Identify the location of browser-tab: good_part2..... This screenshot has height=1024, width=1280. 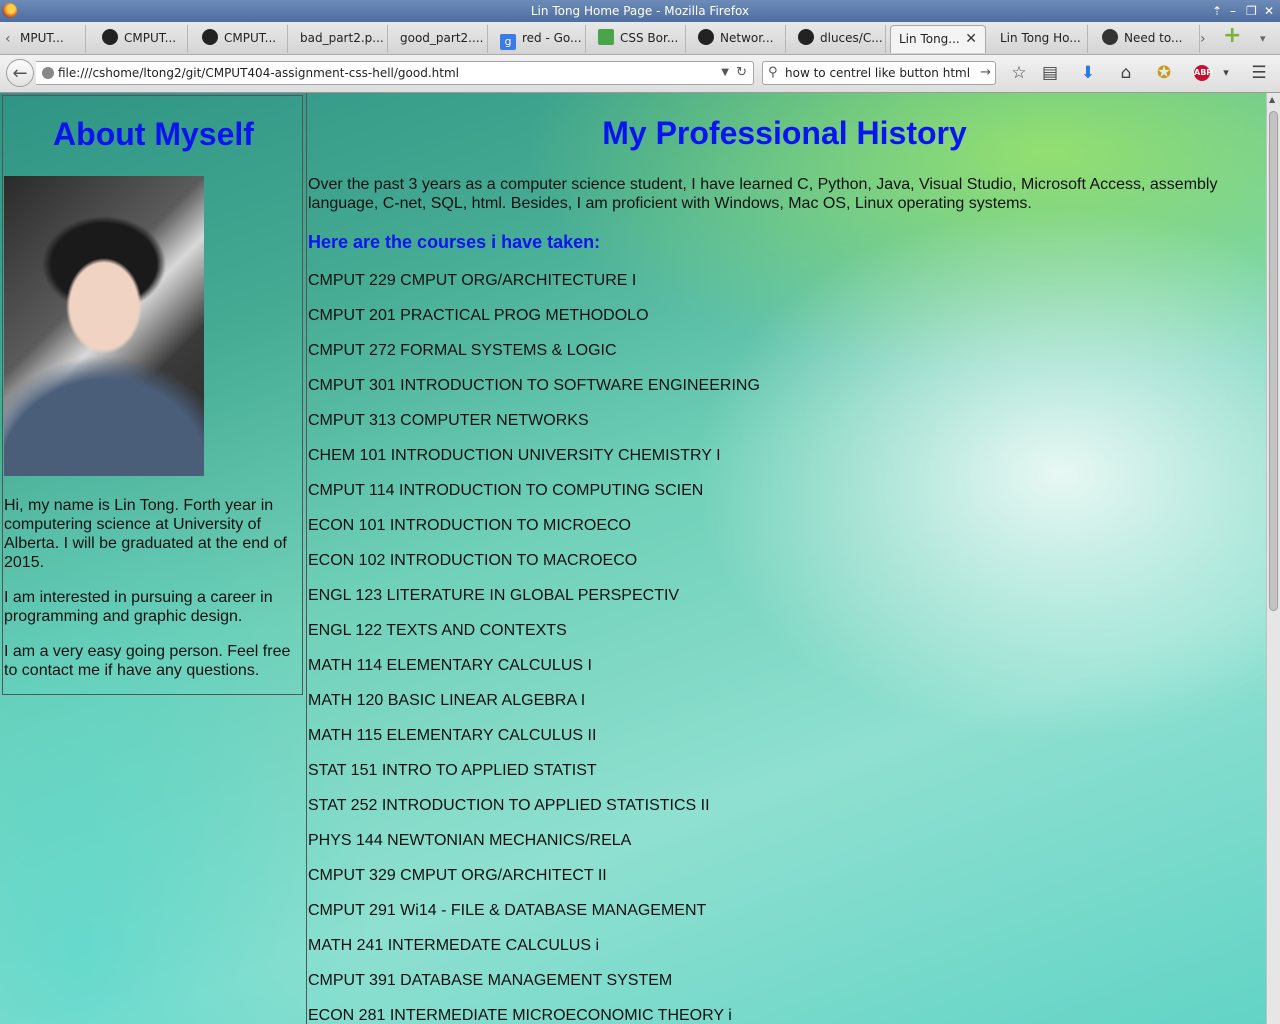
(440, 39).